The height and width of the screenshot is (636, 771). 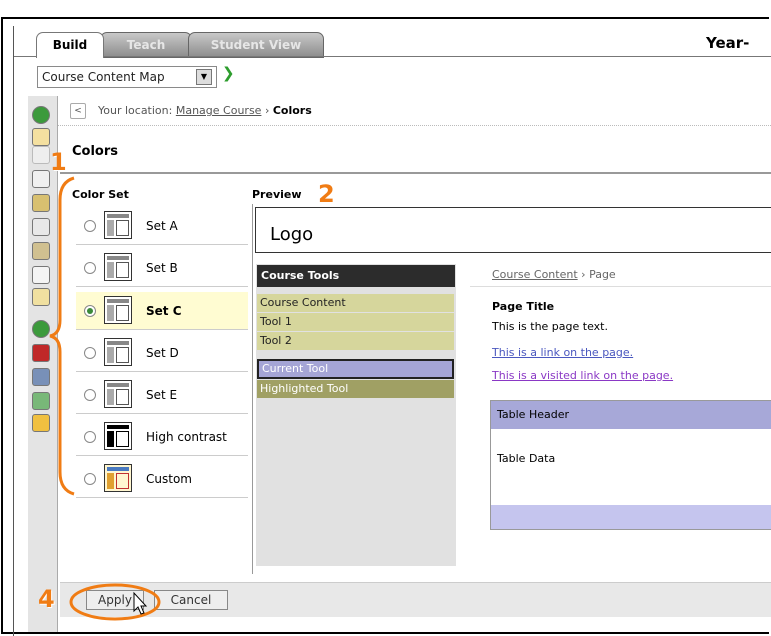 What do you see at coordinates (326, 194) in the screenshot?
I see `callout-number-2: 2` at bounding box center [326, 194].